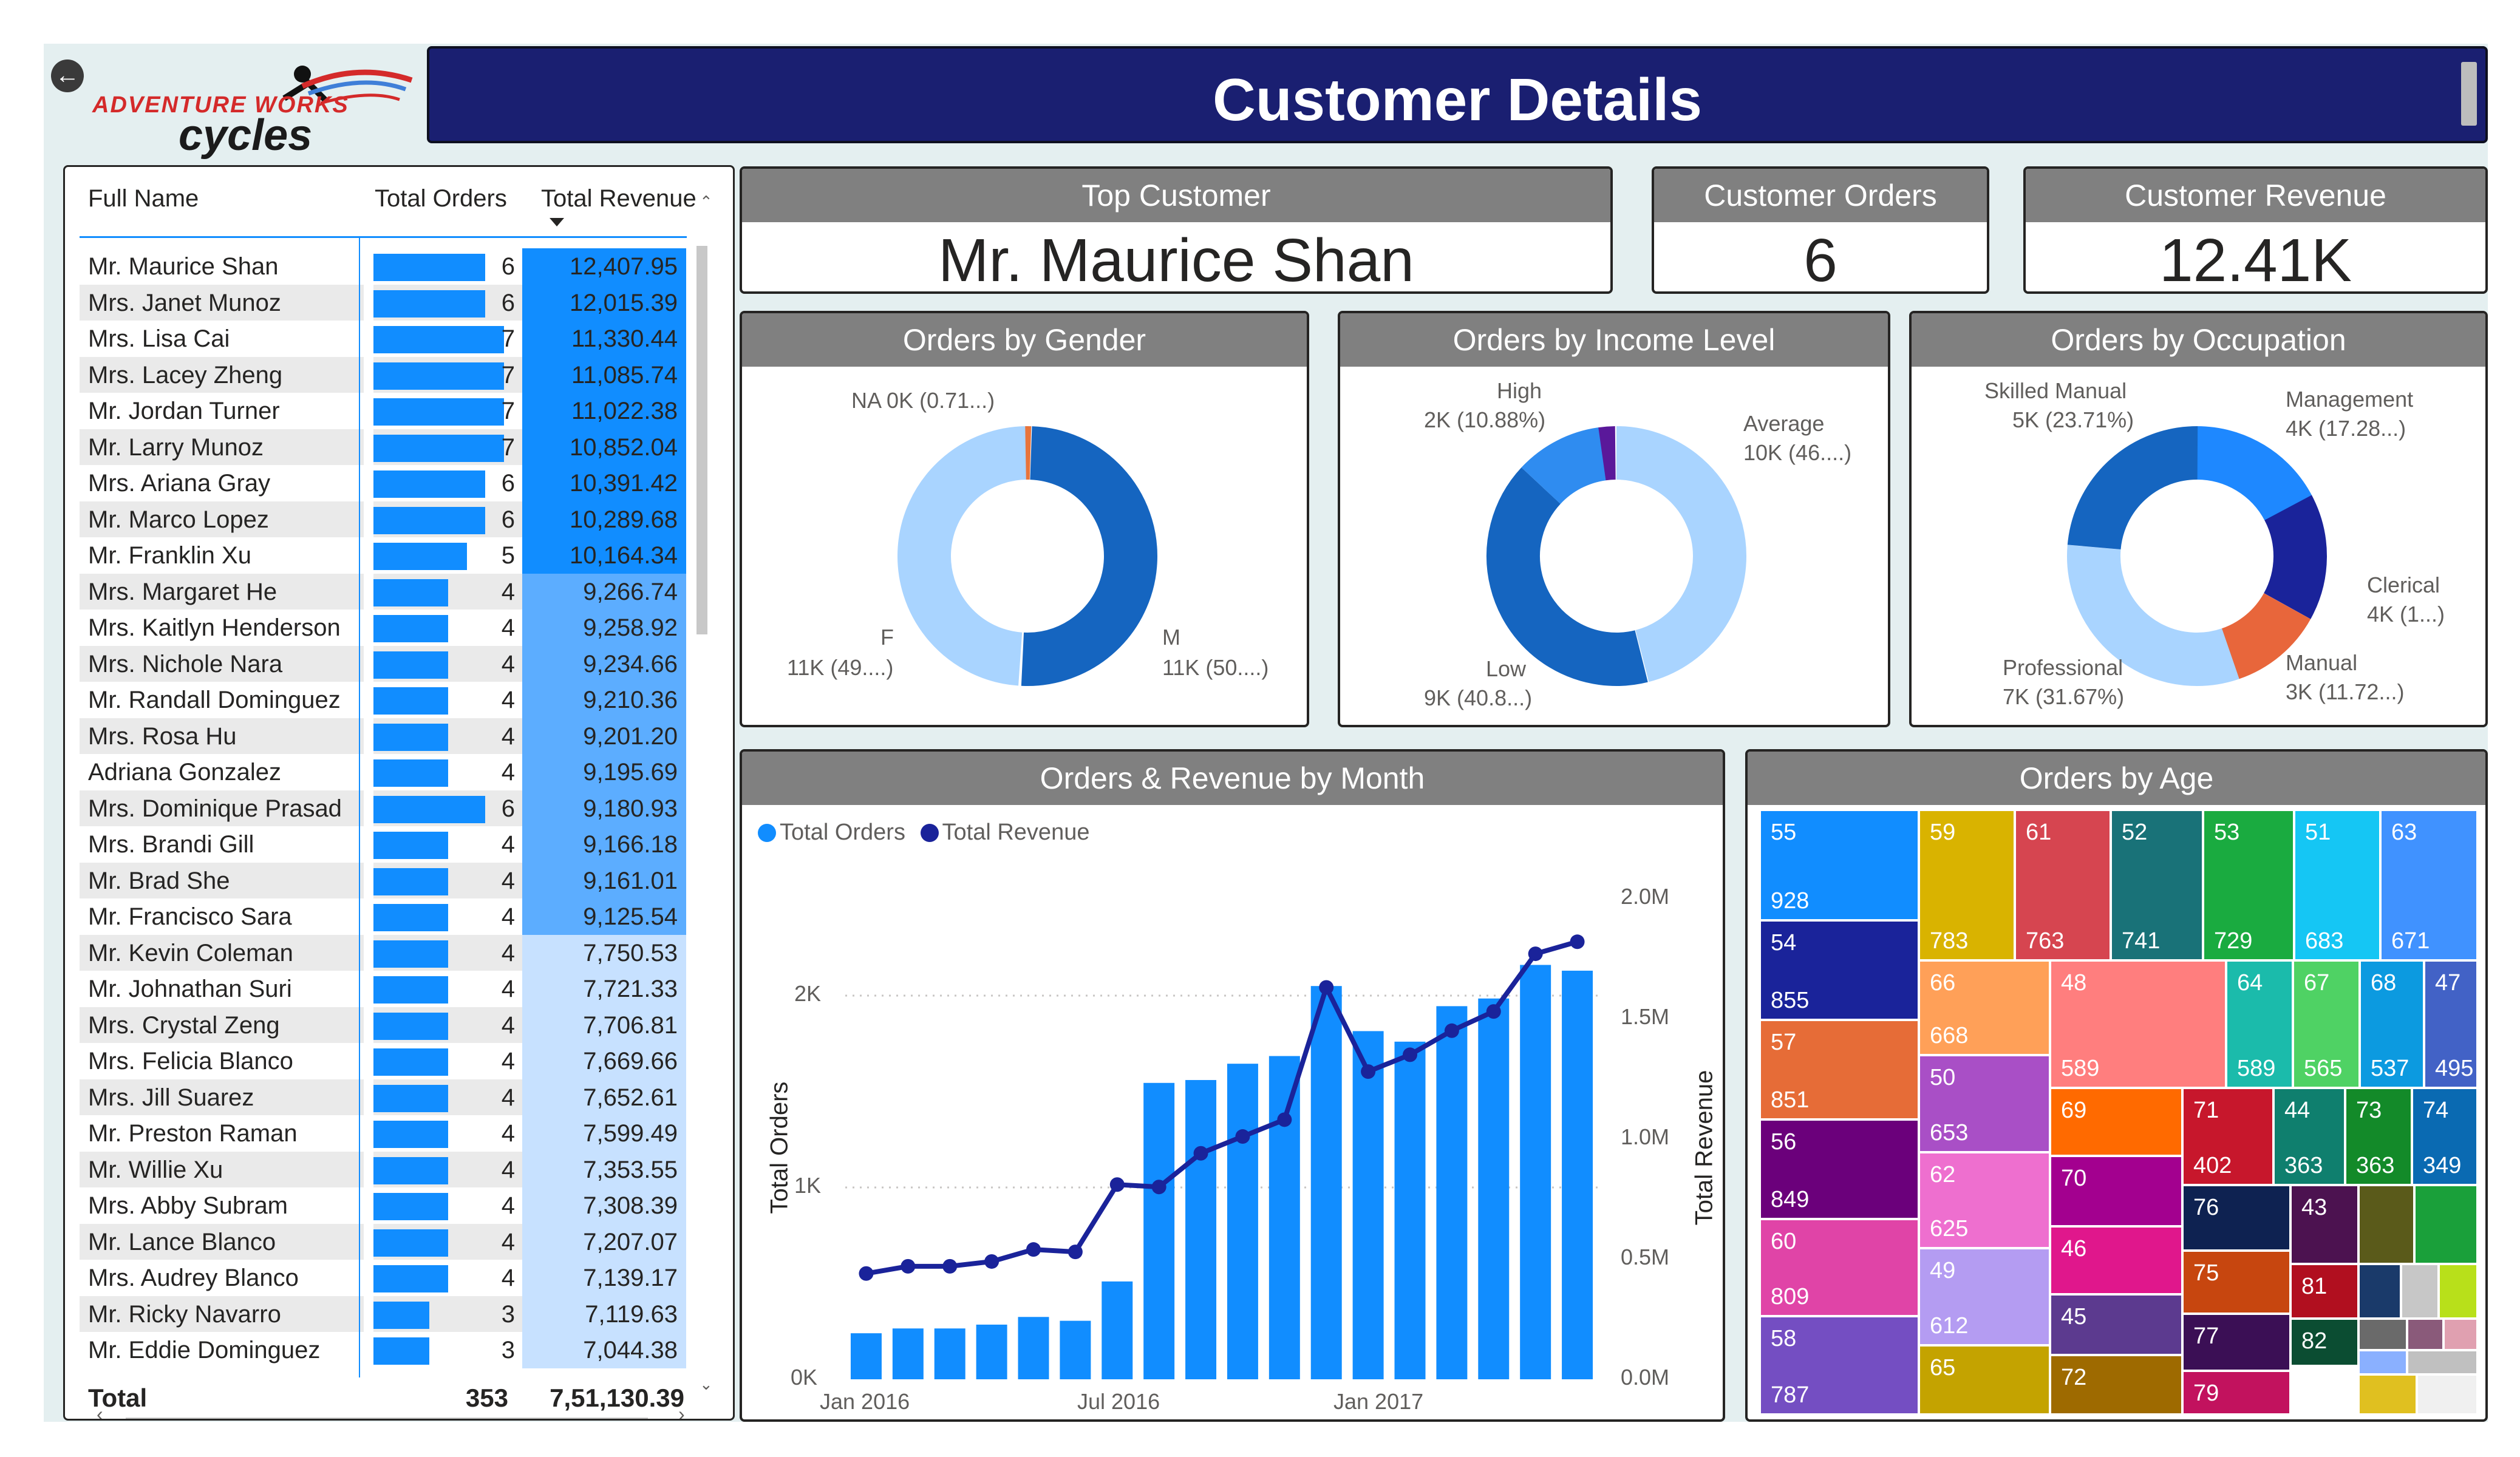 The width and height of the screenshot is (2520, 1457). What do you see at coordinates (1984, 1007) in the screenshot?
I see `treemap-tile-age-66: 66 668` at bounding box center [1984, 1007].